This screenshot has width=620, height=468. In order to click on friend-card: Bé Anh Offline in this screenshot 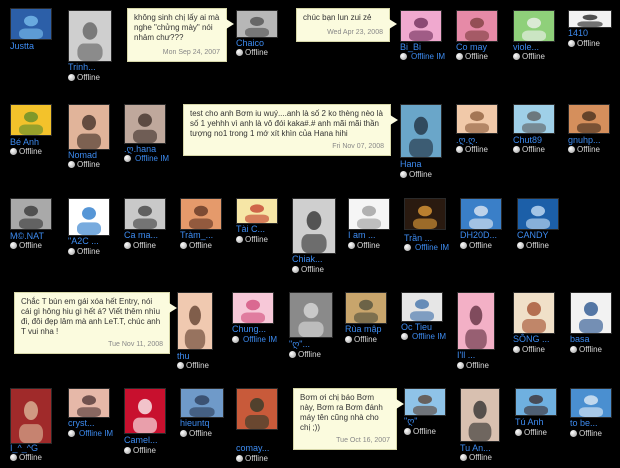, I will do `click(31, 130)`.